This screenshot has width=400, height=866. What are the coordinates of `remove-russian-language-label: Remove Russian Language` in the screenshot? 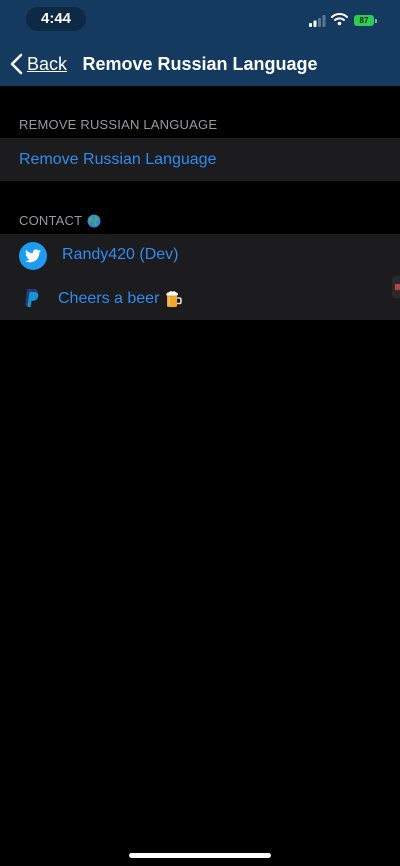 It's located at (118, 159).